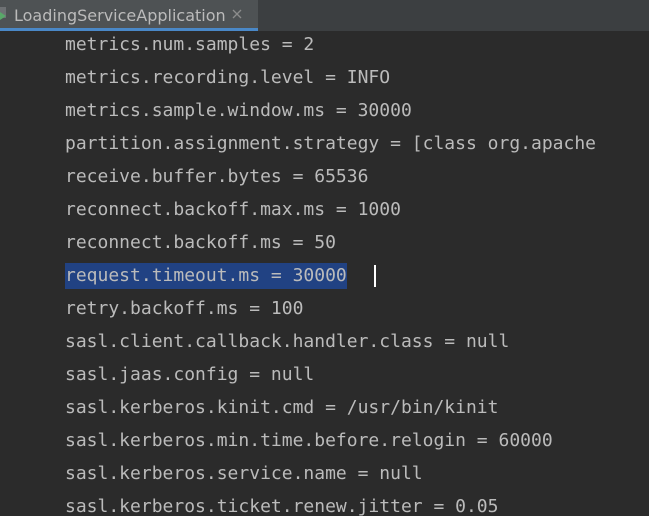  I want to click on console-line-selected: request.timeout.ms = 30000, so click(206, 276).